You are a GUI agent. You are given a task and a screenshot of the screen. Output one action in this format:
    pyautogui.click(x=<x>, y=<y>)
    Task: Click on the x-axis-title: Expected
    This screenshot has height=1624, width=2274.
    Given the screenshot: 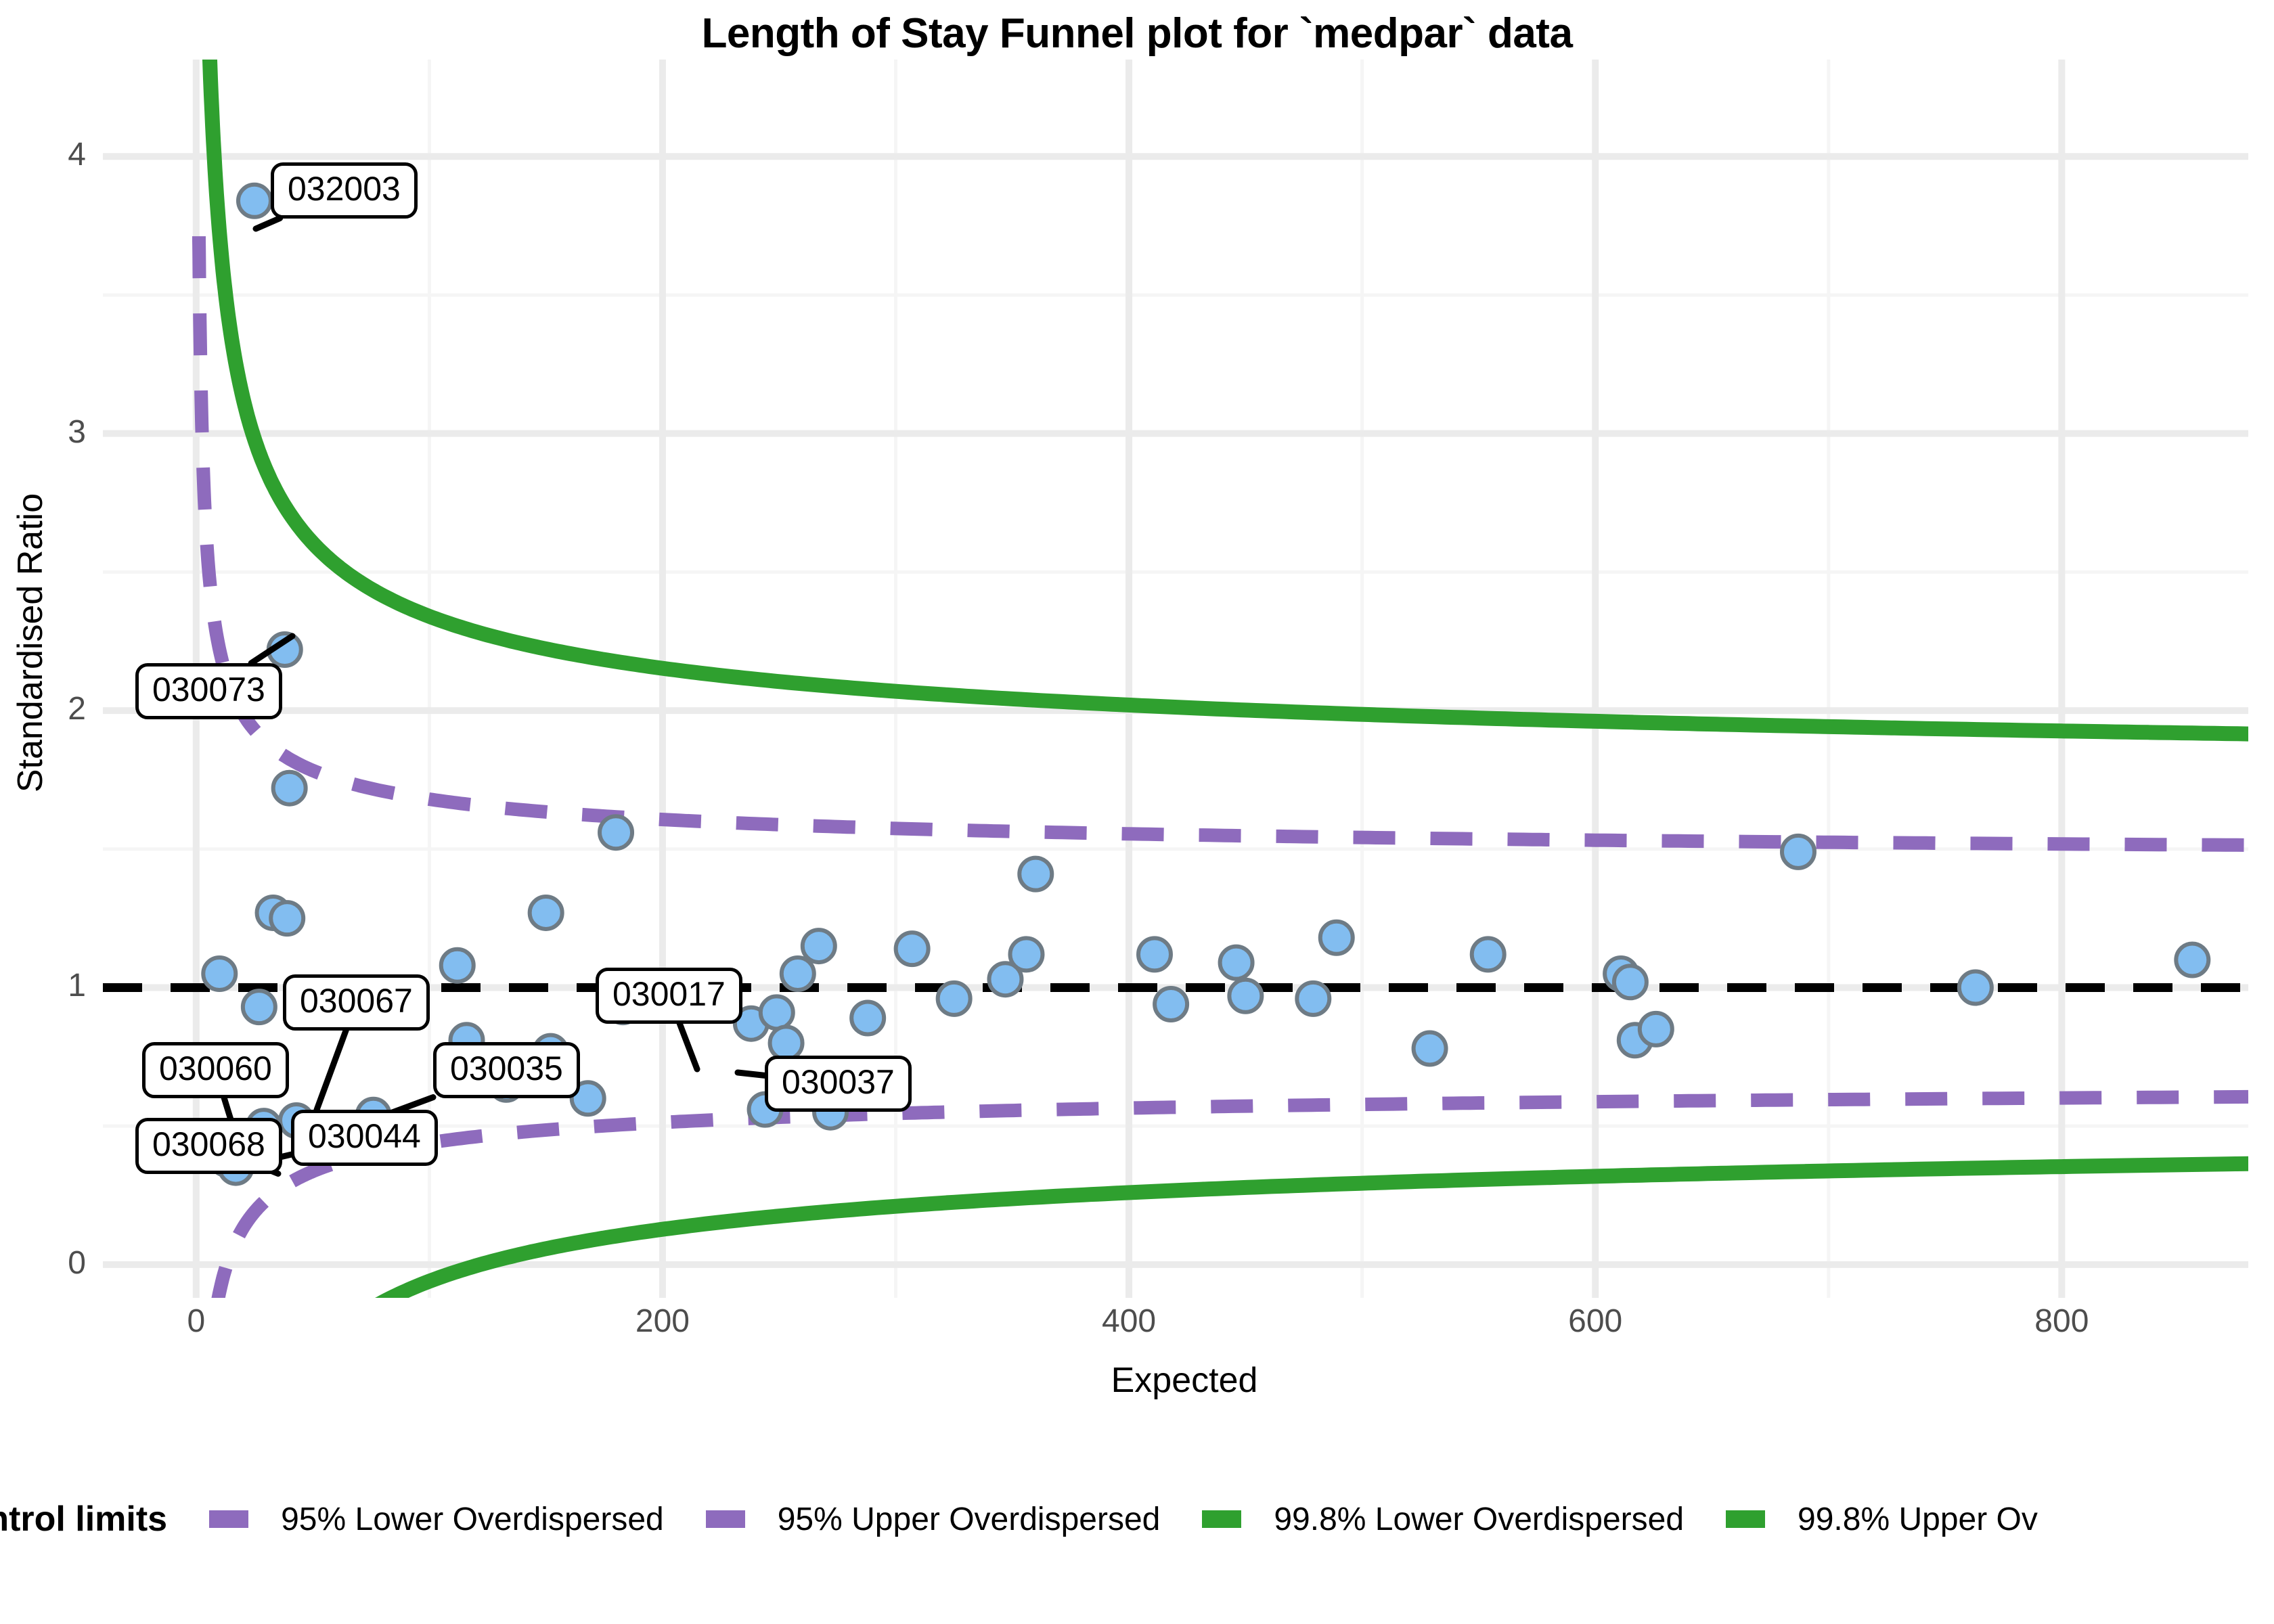 What is the action you would take?
    pyautogui.click(x=1184, y=1380)
    